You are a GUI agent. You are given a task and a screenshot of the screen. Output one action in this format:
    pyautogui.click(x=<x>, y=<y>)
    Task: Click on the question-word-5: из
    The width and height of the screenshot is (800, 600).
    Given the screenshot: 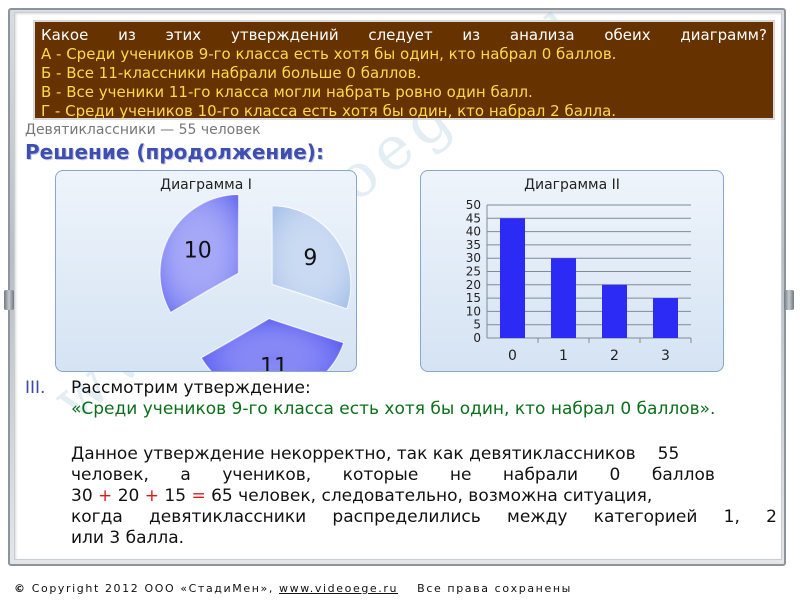 What is the action you would take?
    pyautogui.click(x=471, y=35)
    